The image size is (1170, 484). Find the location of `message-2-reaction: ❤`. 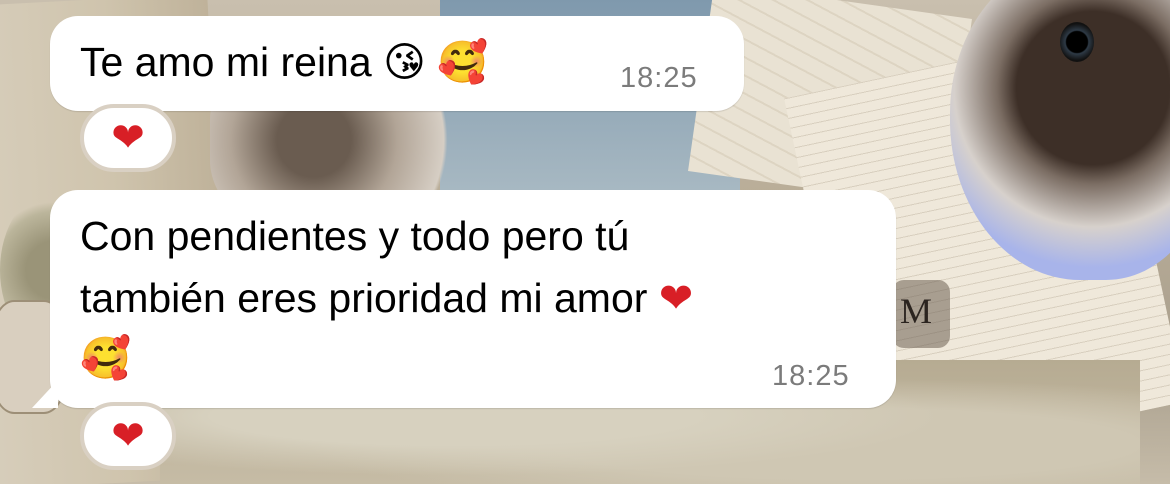

message-2-reaction: ❤ is located at coordinates (128, 436).